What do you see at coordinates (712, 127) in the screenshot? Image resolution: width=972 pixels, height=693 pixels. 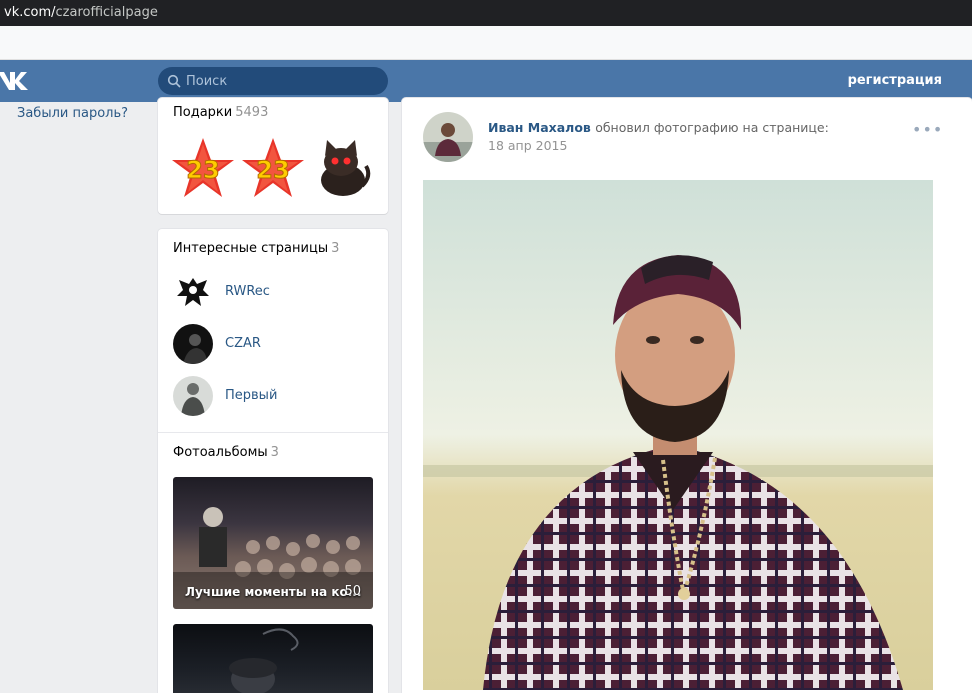 I see `post-action-text: обновил фотографию на странице:` at bounding box center [712, 127].